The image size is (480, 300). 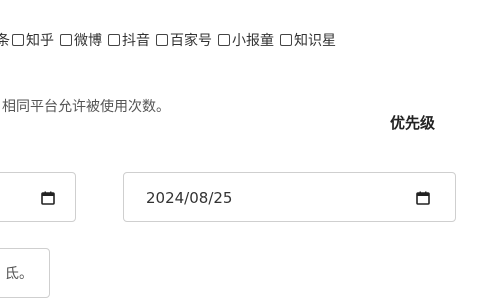 What do you see at coordinates (19, 274) in the screenshot?
I see `usage-count-input-text: 氐。` at bounding box center [19, 274].